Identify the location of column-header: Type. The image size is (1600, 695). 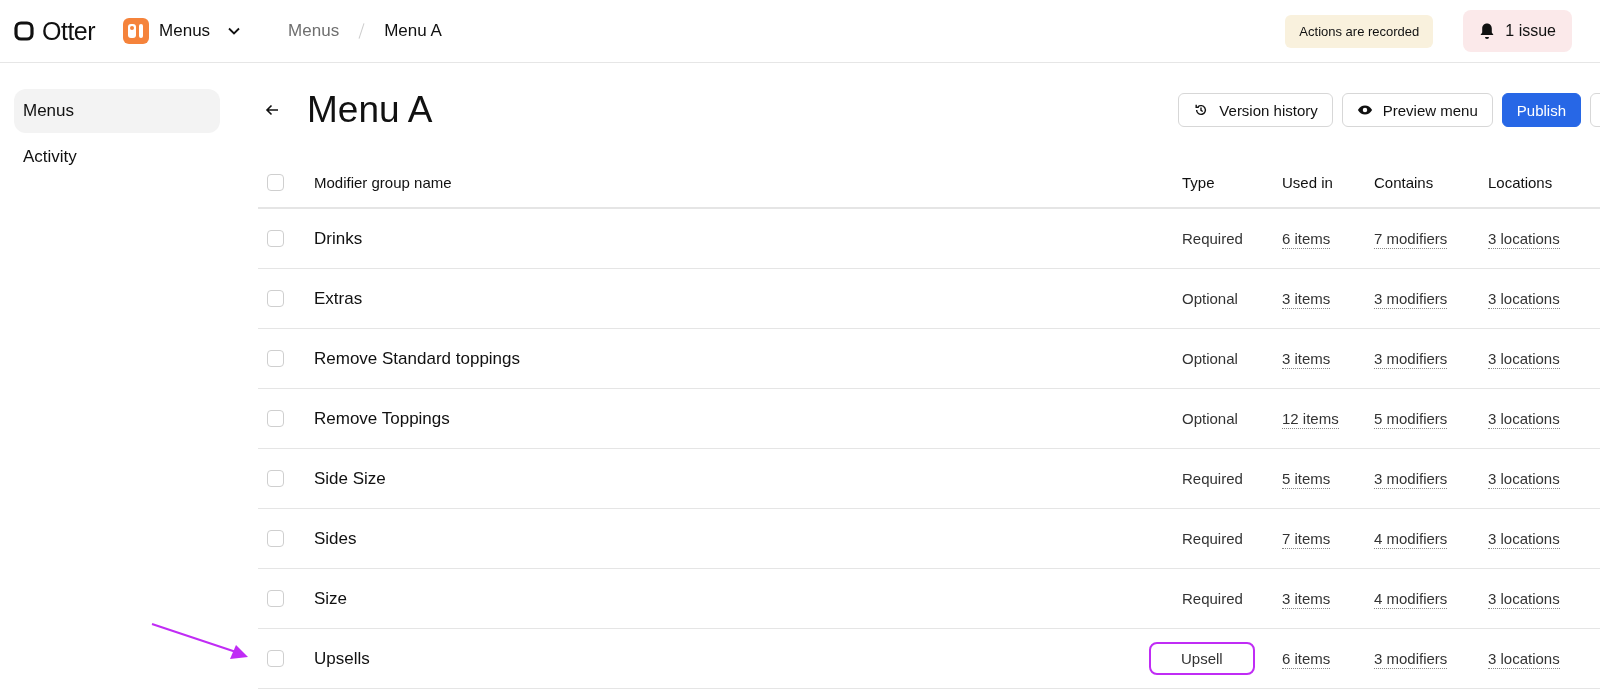
(1199, 182).